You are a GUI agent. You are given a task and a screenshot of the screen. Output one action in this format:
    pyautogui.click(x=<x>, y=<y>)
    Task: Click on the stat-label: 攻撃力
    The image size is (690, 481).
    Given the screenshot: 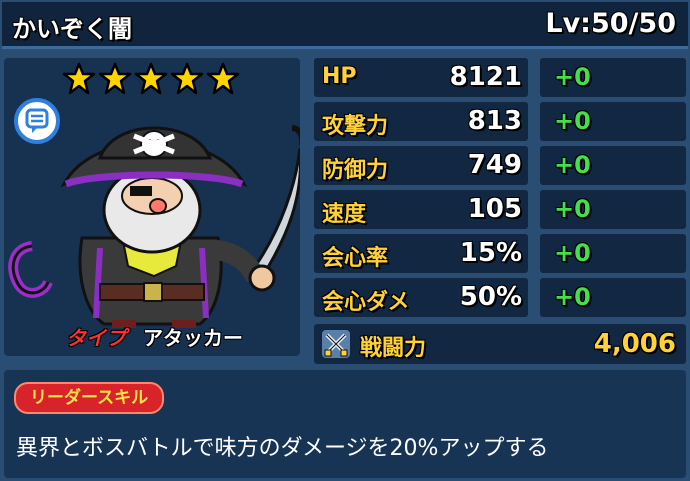 What is the action you would take?
    pyautogui.click(x=355, y=126)
    